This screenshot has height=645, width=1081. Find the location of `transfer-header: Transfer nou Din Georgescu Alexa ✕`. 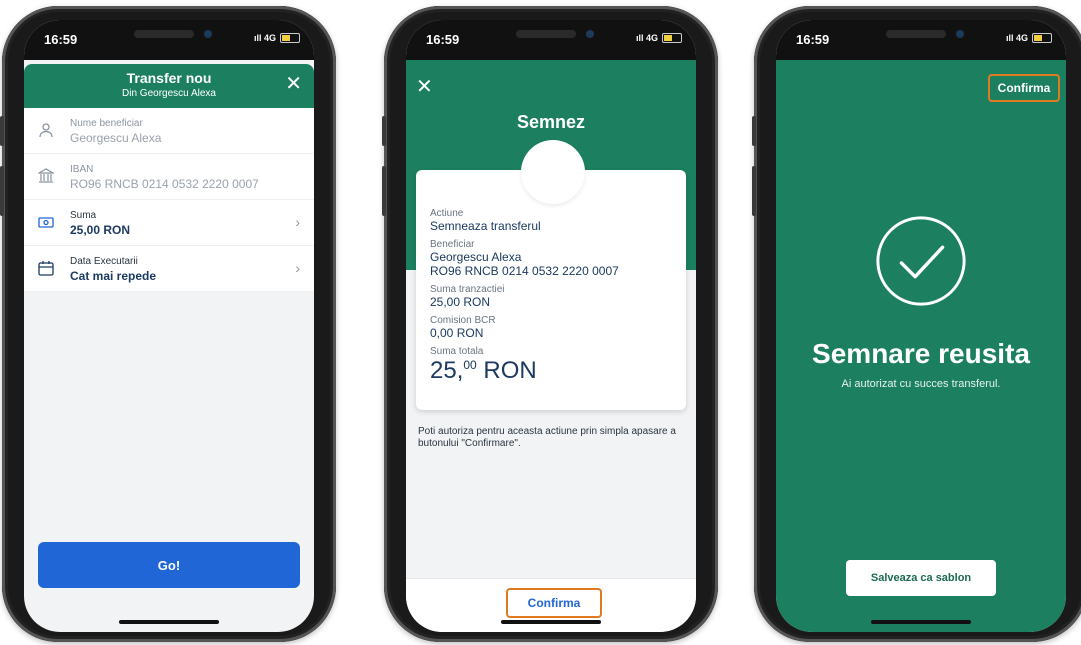

transfer-header: Transfer nou Din Georgescu Alexa ✕ is located at coordinates (169, 86).